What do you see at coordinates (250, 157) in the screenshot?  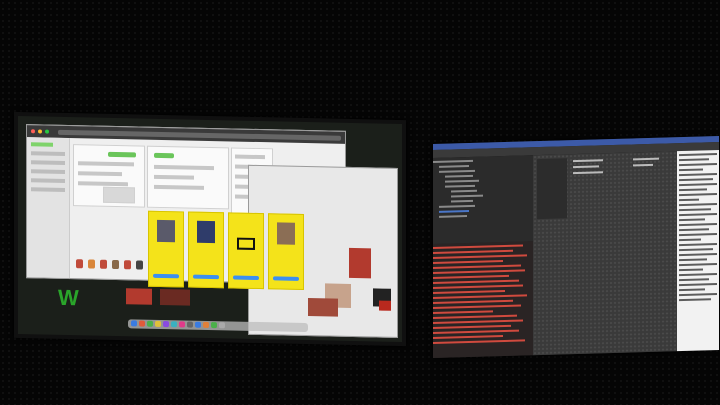 I see `list-item` at bounding box center [250, 157].